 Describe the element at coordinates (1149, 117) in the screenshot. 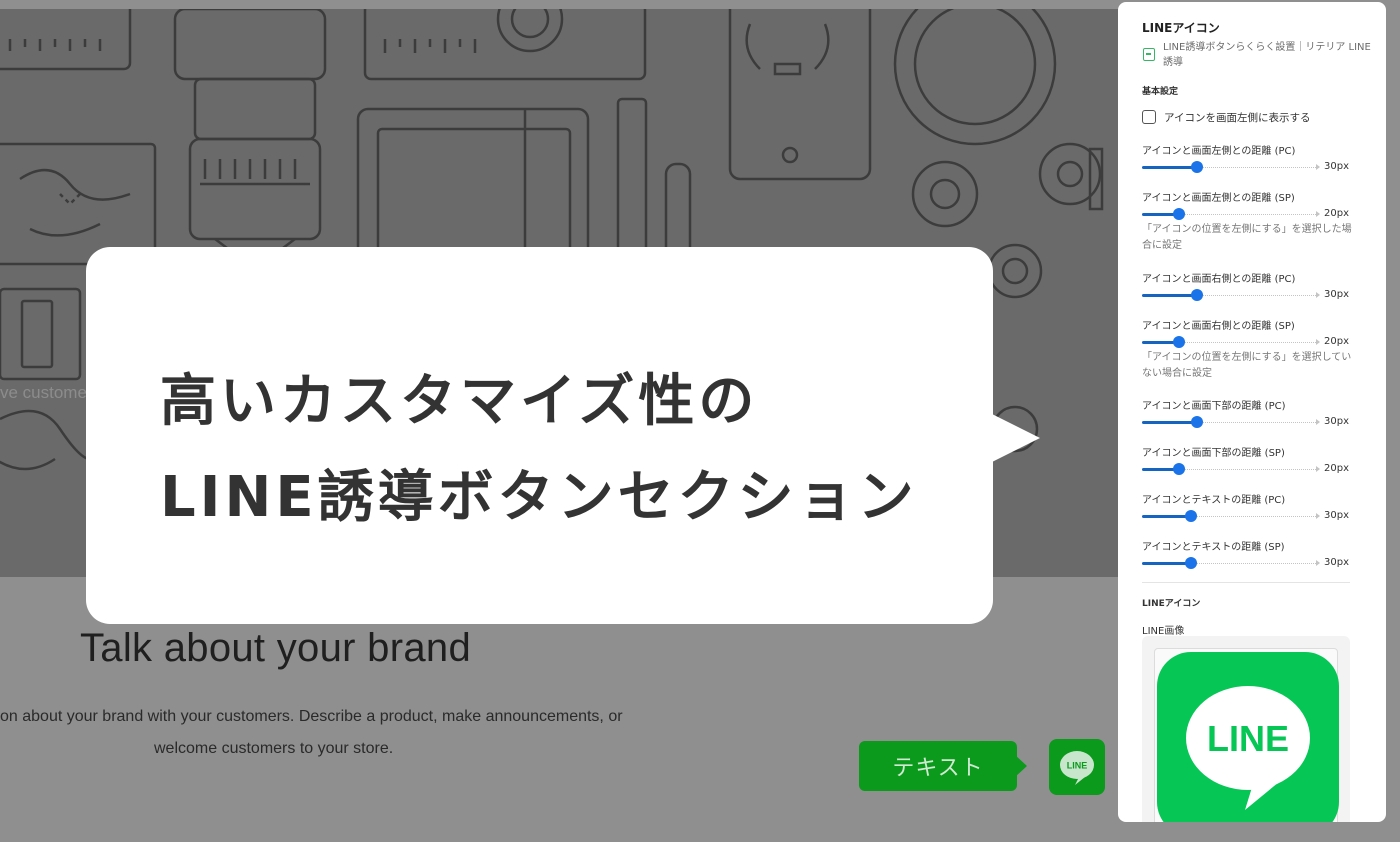

I see `left-side-checkbox` at that location.